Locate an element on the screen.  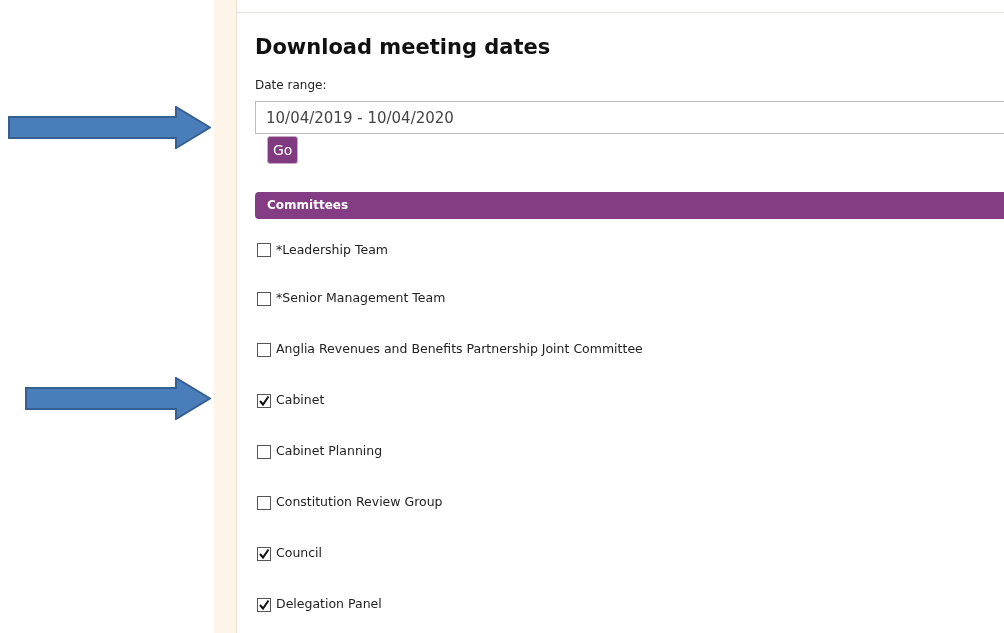
checkbox-label: Anglia Revenues and Benefits Partnership Joint Committee is located at coordinates (459, 350).